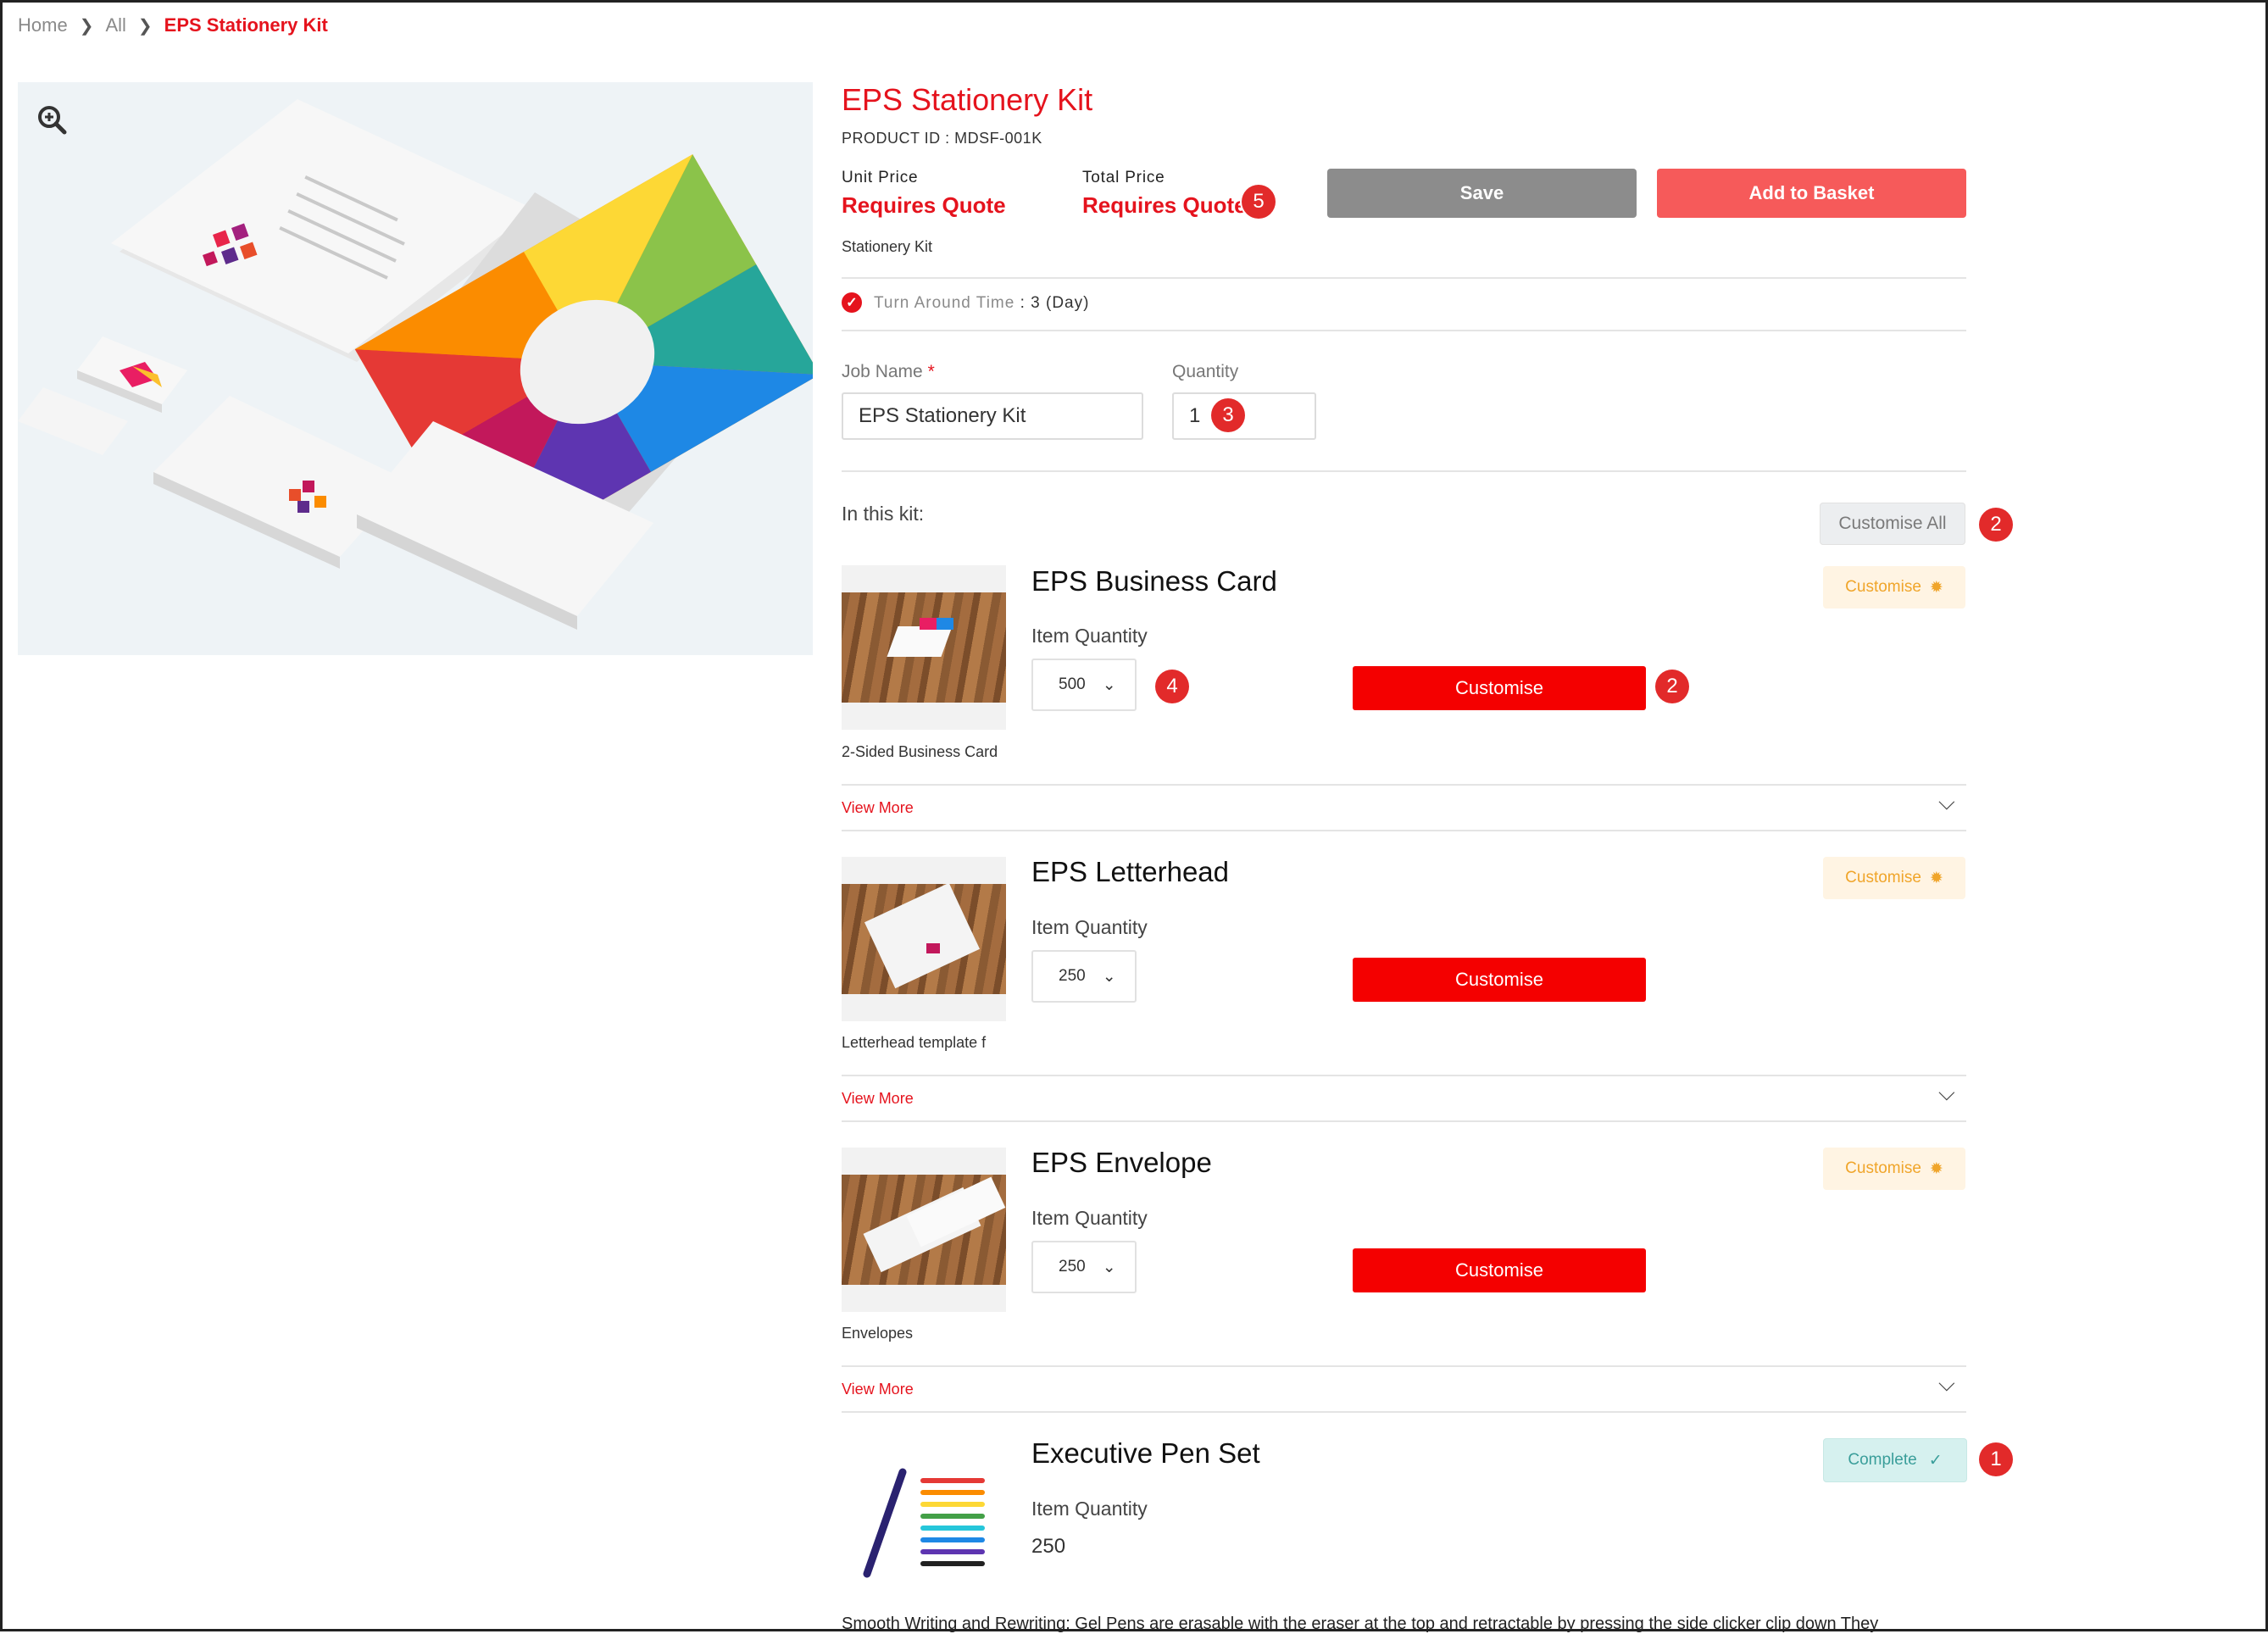  I want to click on turnaround-time: Turn Around Time : 3 (Day), so click(982, 303).